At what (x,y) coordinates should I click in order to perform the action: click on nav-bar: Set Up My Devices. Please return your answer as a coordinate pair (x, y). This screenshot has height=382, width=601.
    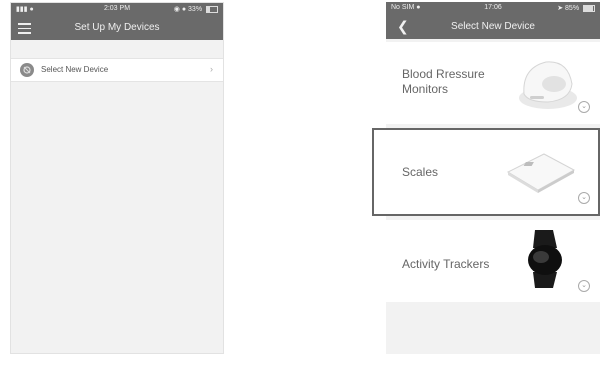
    Looking at the image, I should click on (117, 27).